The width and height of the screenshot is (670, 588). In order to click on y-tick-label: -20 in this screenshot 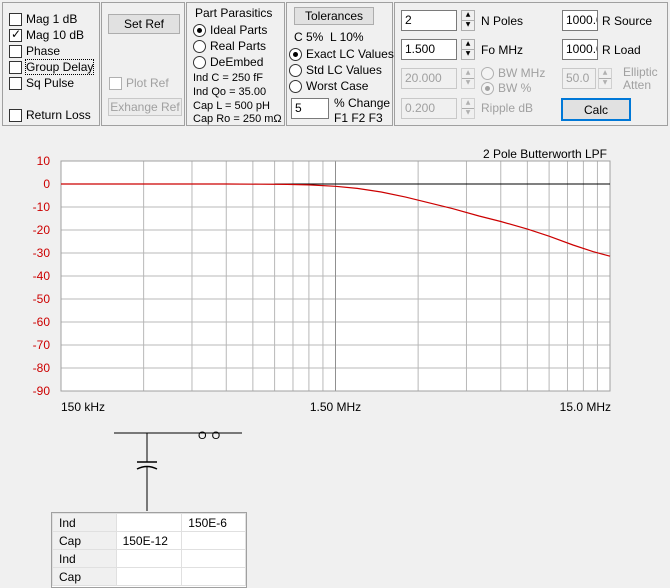, I will do `click(42, 230)`.